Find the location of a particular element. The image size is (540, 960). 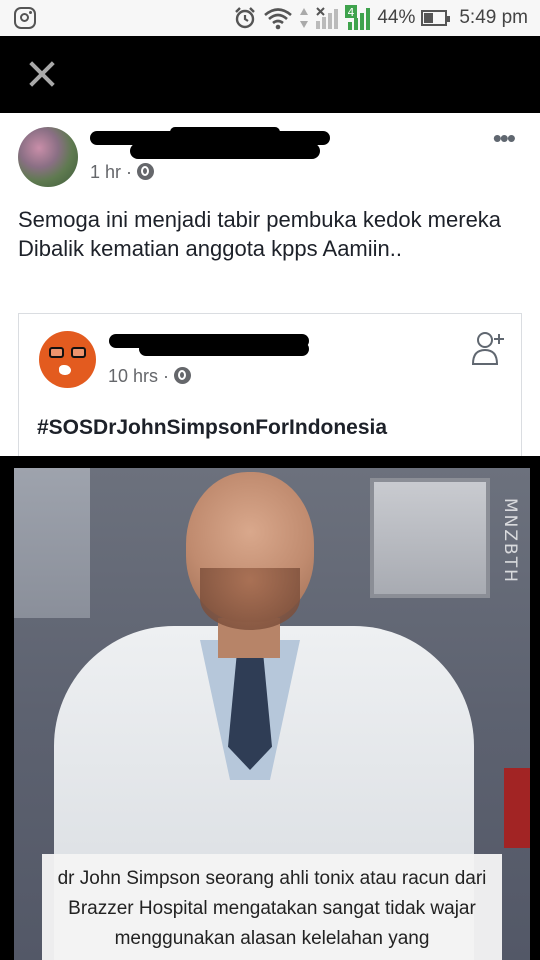

data-arrows-icon is located at coordinates (304, 18).